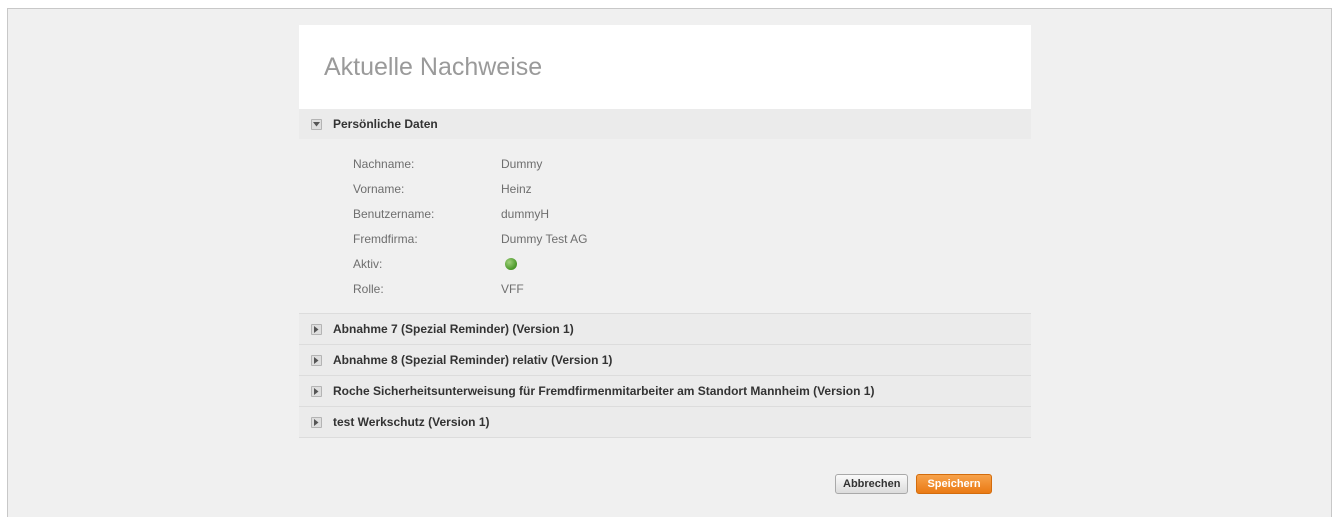 The image size is (1340, 517). What do you see at coordinates (665, 188) in the screenshot?
I see `field-row-vorname: Vorname: Heinz` at bounding box center [665, 188].